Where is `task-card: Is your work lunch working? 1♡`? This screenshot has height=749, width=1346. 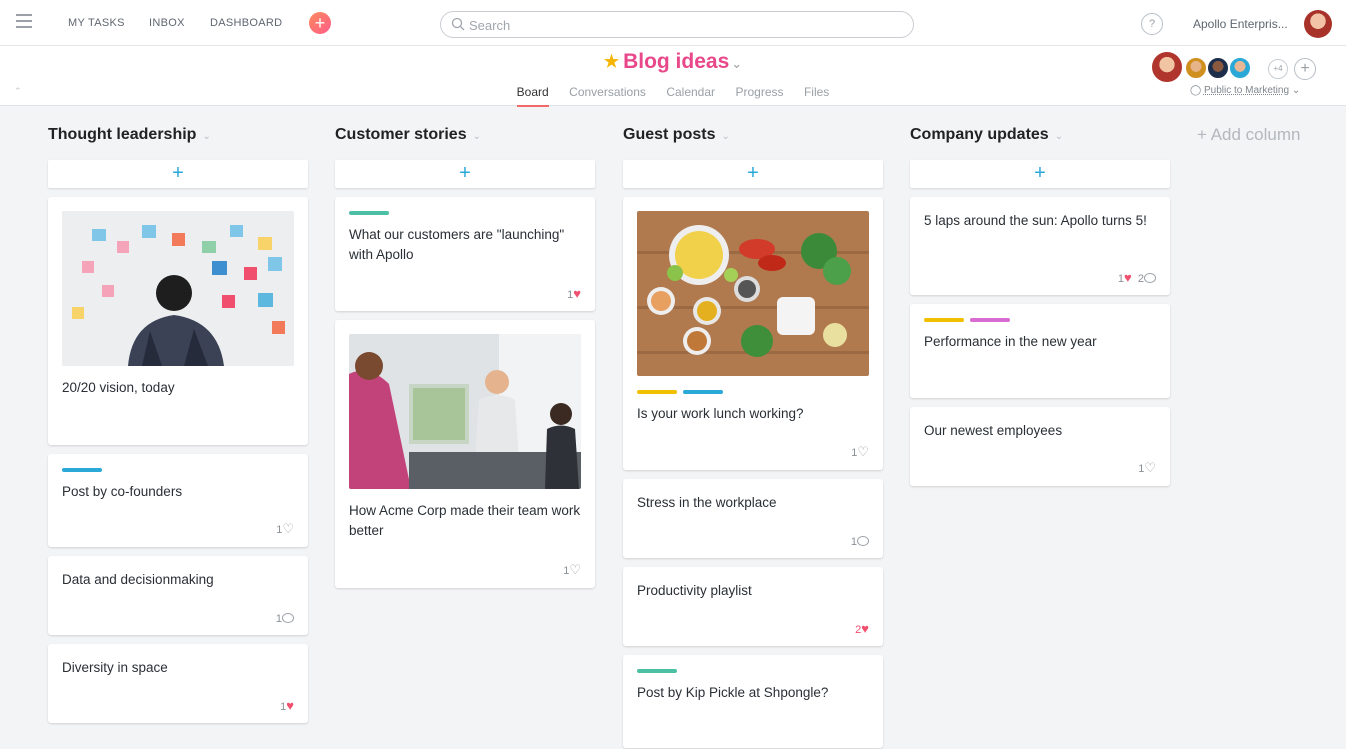 task-card: Is your work lunch working? 1♡ is located at coordinates (753, 333).